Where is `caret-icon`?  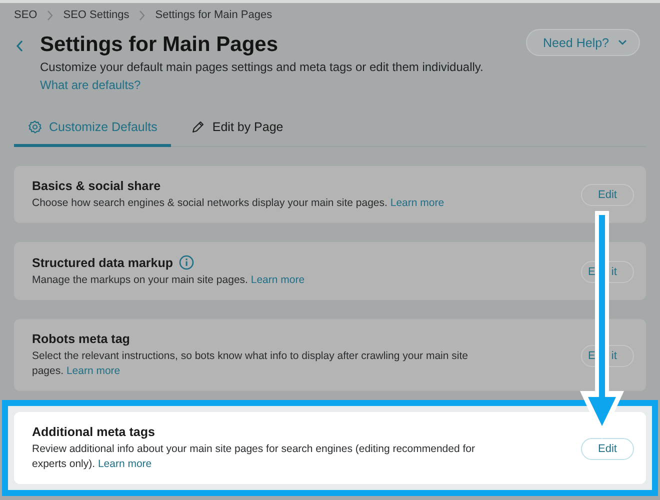
caret-icon is located at coordinates (622, 42).